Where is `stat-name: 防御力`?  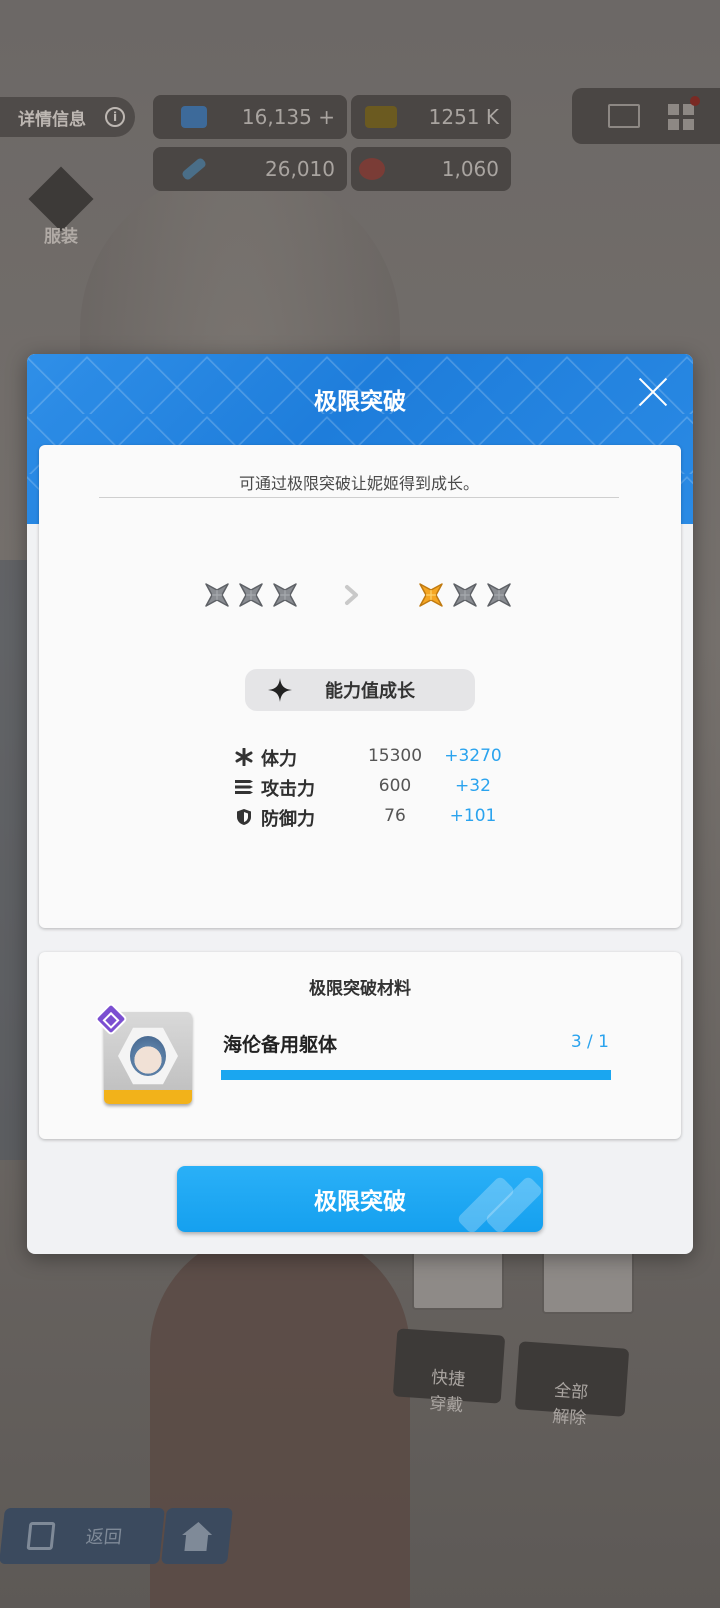
stat-name: 防御力 is located at coordinates (288, 819).